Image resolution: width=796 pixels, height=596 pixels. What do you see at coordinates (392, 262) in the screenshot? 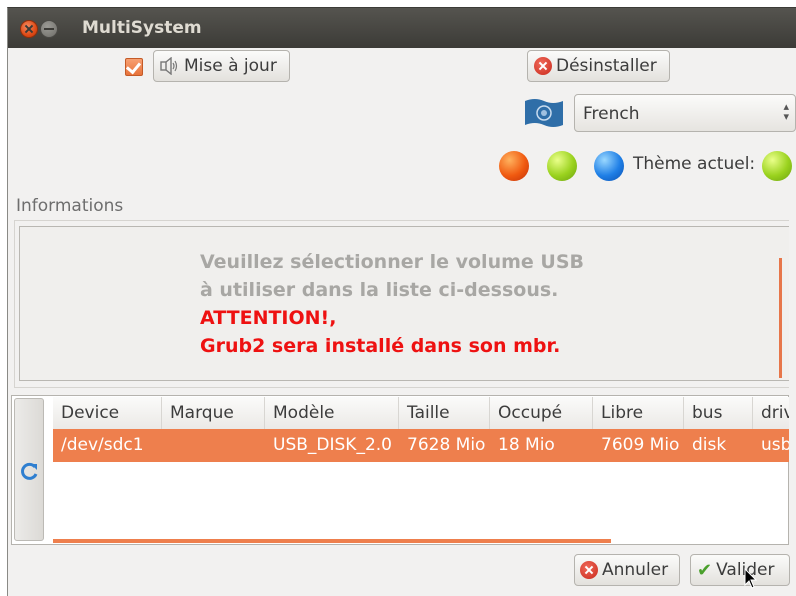
I see `info-line-1: Veuillez sélectionner le volume USB` at bounding box center [392, 262].